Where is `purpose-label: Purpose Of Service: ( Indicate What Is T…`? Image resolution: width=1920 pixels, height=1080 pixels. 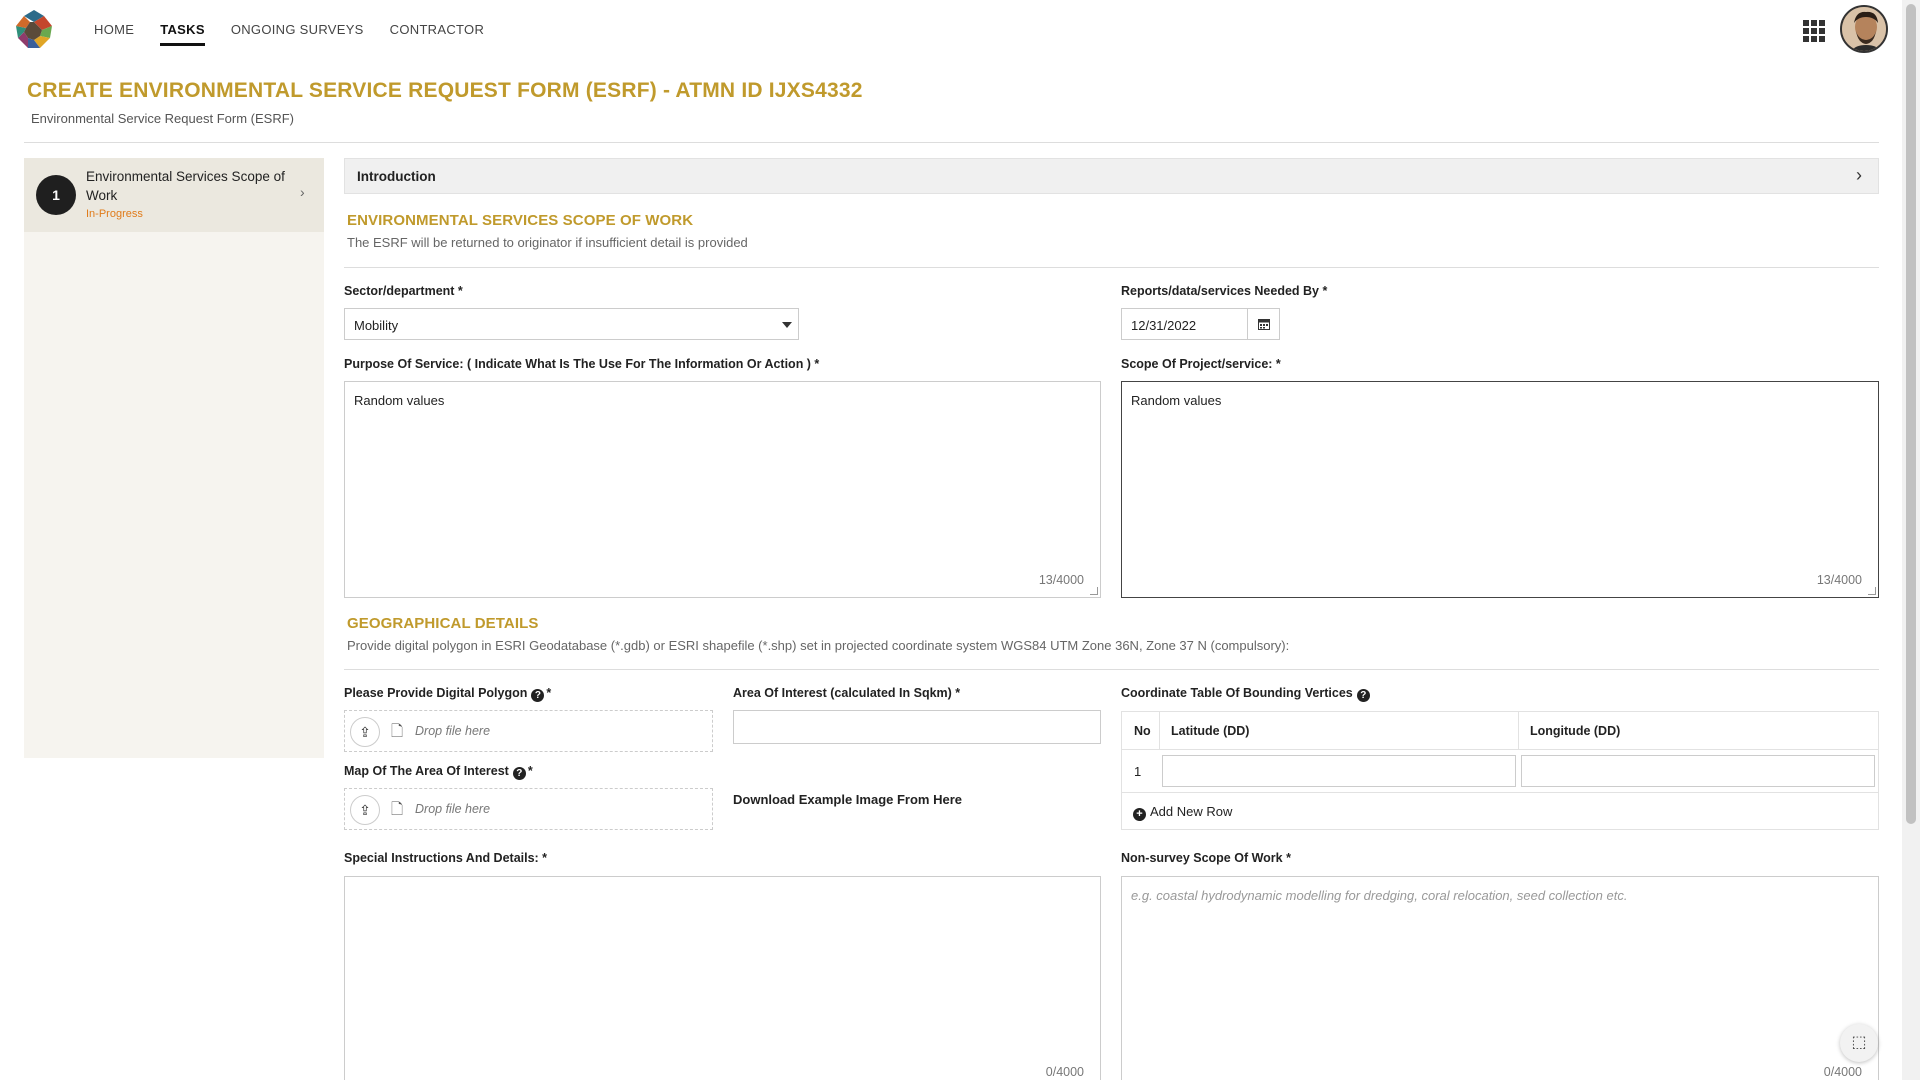 purpose-label: Purpose Of Service: ( Indicate What Is T… is located at coordinates (582, 364).